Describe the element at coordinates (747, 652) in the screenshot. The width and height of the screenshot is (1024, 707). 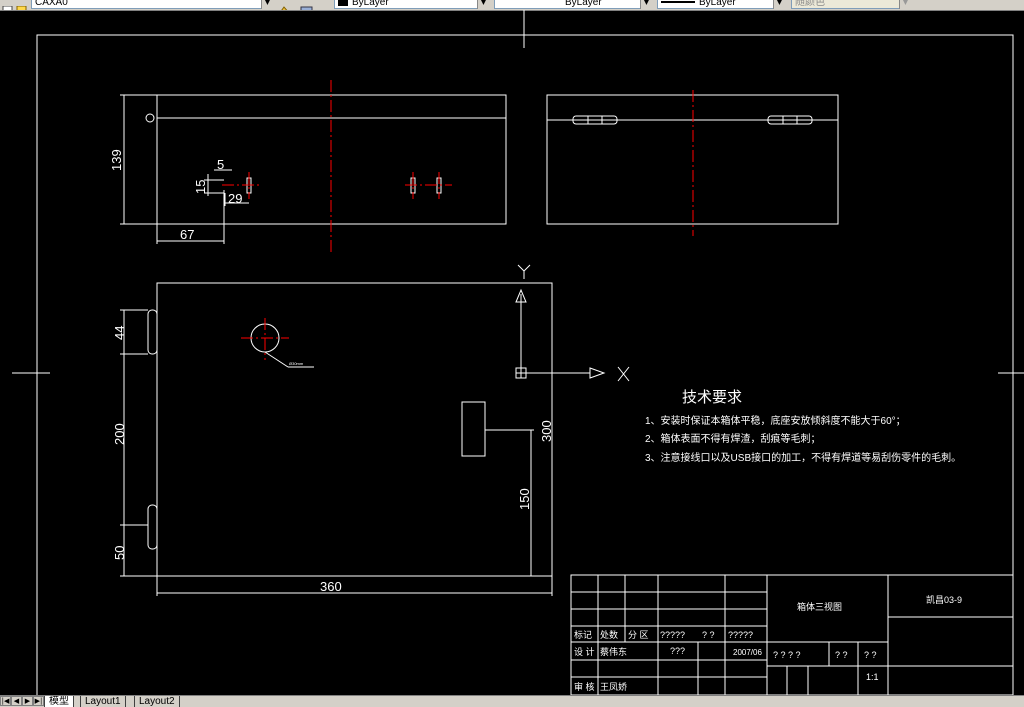
I see `title-block-design-date: 2007/06` at that location.